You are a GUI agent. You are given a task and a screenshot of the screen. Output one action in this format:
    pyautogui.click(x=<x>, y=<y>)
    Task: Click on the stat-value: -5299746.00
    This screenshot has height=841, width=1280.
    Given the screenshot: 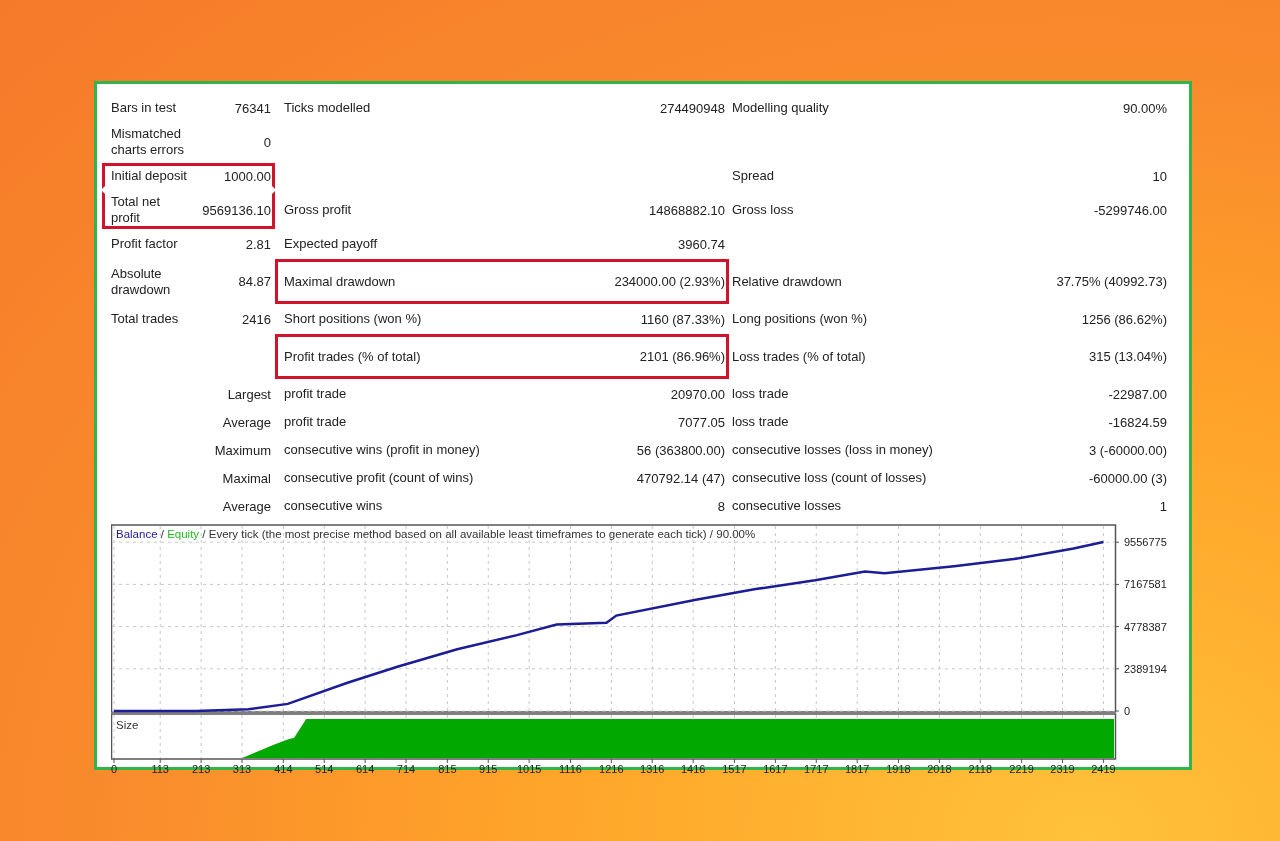 What is the action you would take?
    pyautogui.click(x=1130, y=210)
    